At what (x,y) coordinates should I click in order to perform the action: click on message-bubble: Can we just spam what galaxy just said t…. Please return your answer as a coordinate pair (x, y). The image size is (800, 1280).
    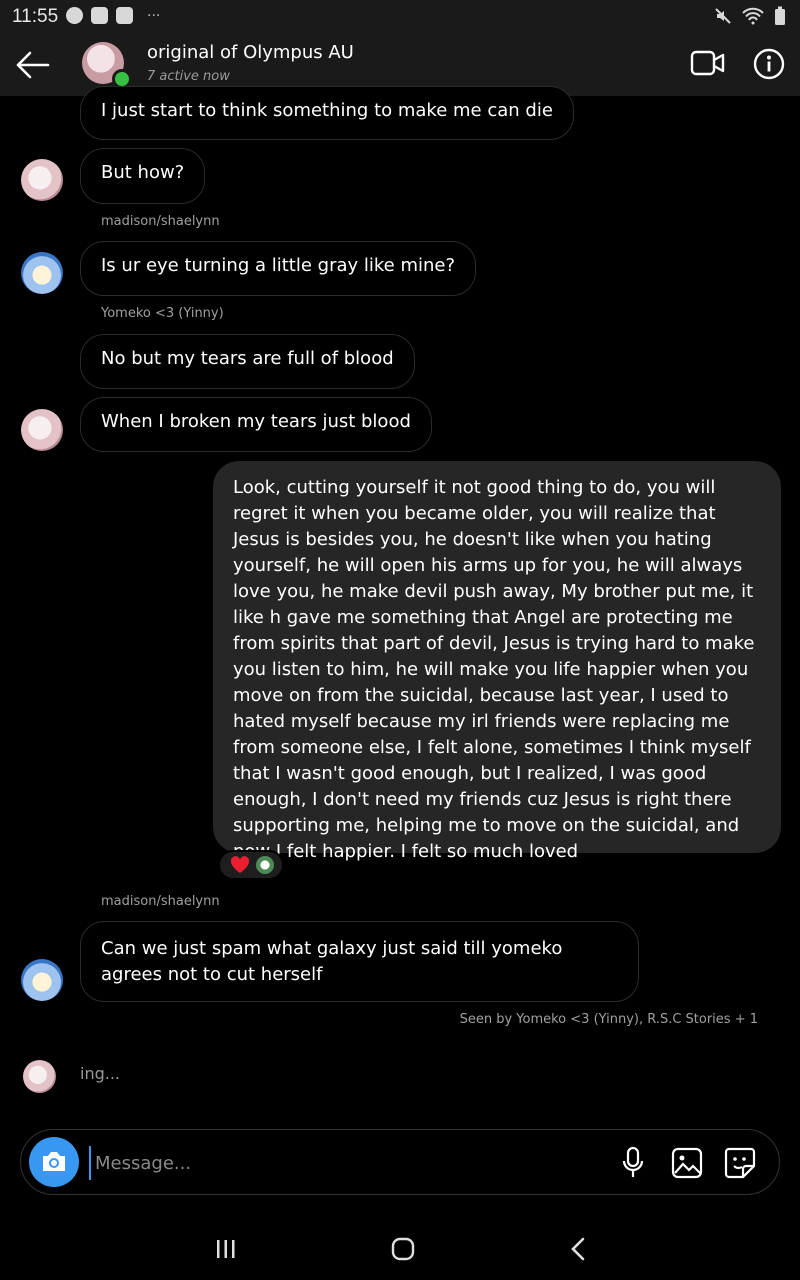
    Looking at the image, I should click on (359, 961).